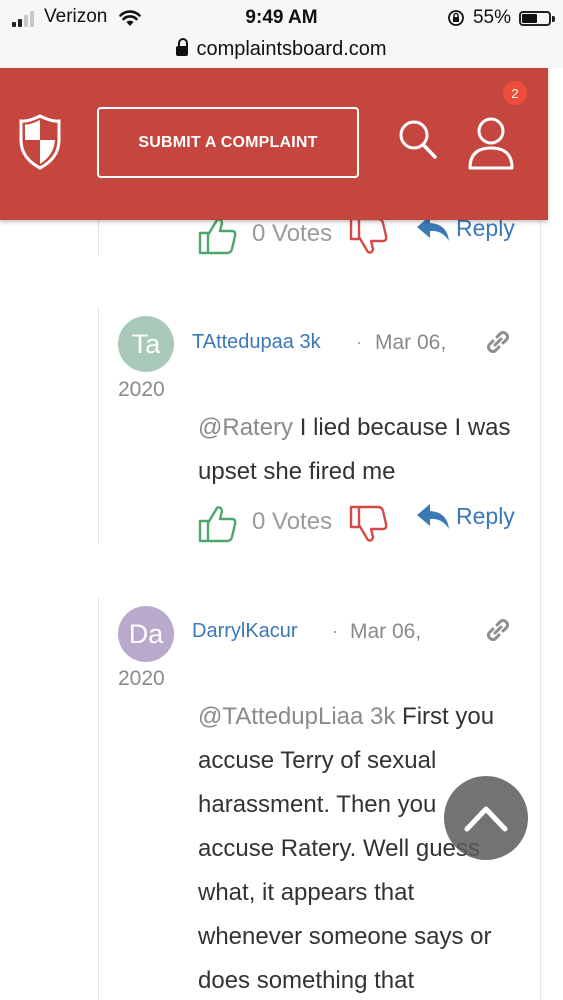 The height and width of the screenshot is (1000, 563). I want to click on browser-url-bar: complaintsboard.com, so click(281, 52).